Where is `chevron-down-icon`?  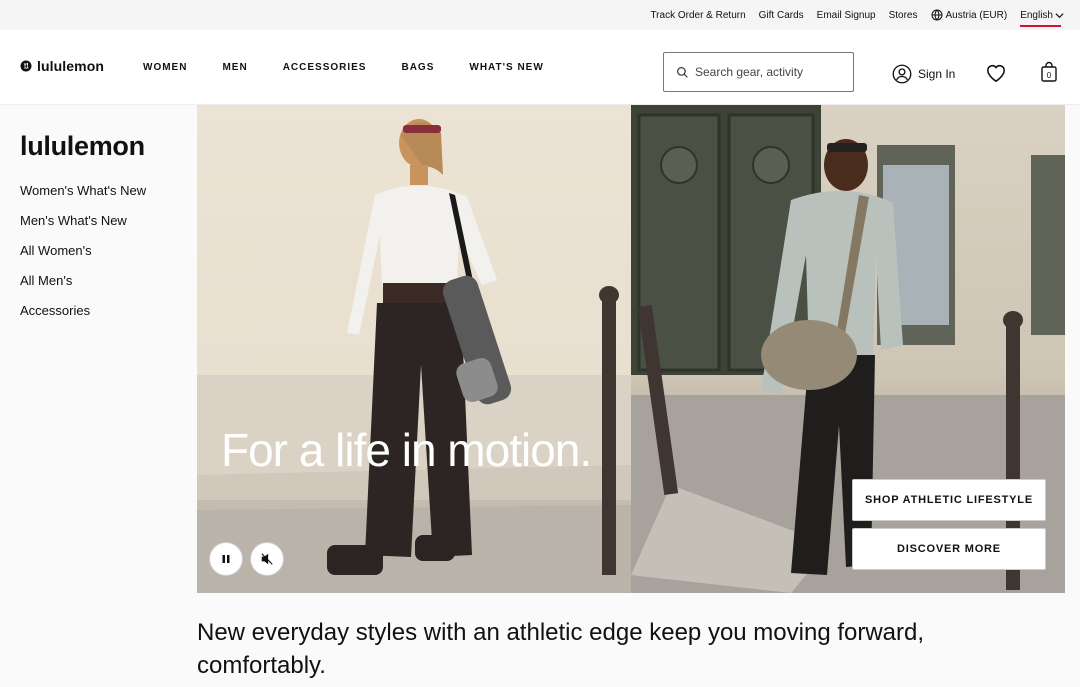
chevron-down-icon is located at coordinates (1059, 15).